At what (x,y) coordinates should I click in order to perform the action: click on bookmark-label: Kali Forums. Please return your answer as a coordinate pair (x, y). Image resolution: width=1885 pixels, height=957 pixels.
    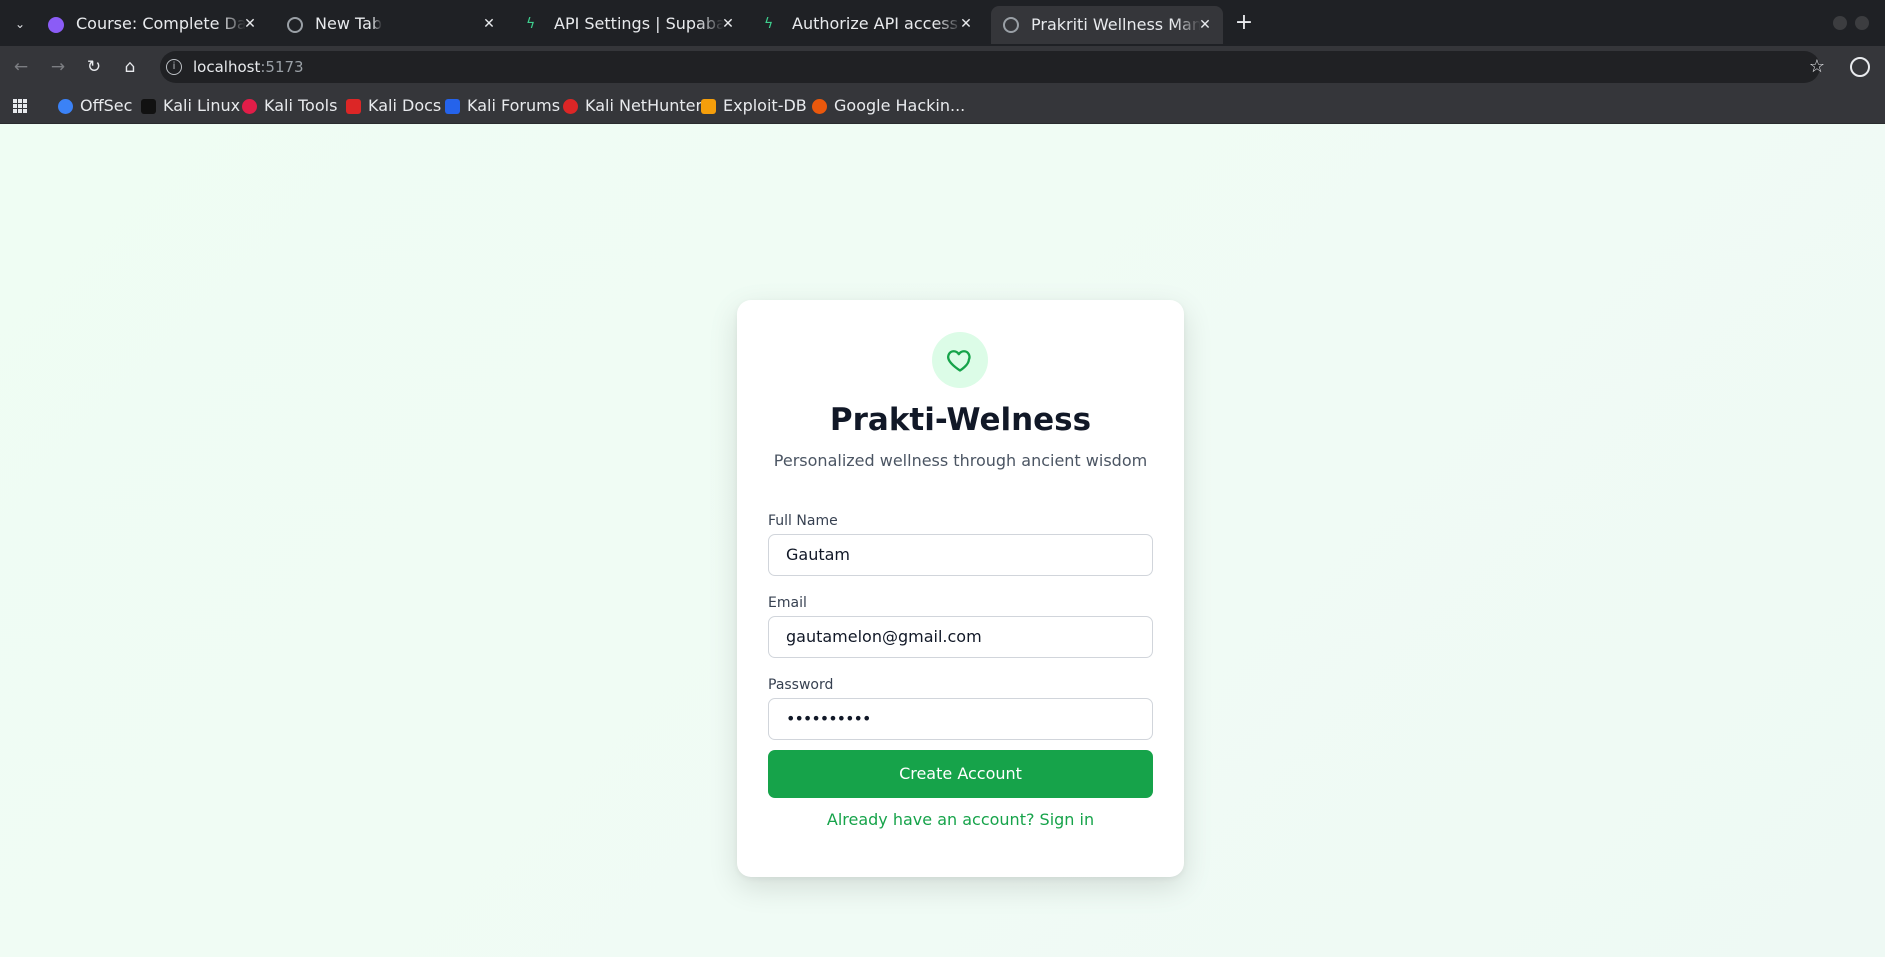
    Looking at the image, I should click on (514, 105).